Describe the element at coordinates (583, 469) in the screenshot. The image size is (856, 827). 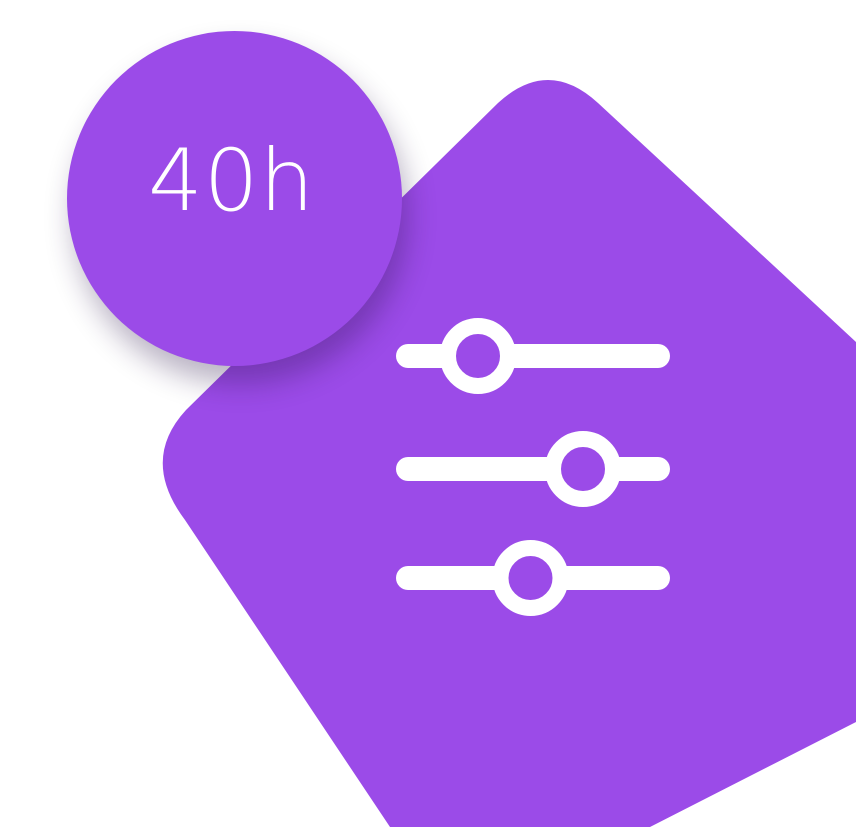
I see `slider-2-knob` at that location.